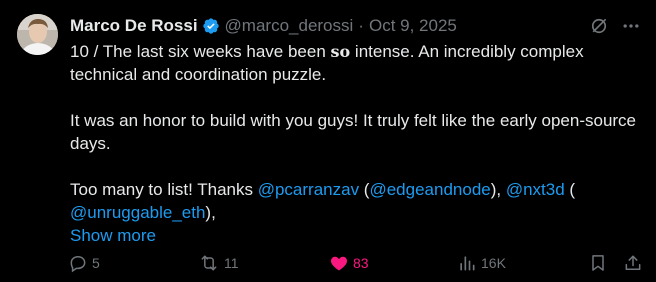 This screenshot has height=282, width=656. What do you see at coordinates (218, 263) in the screenshot?
I see `repost-button: 11` at bounding box center [218, 263].